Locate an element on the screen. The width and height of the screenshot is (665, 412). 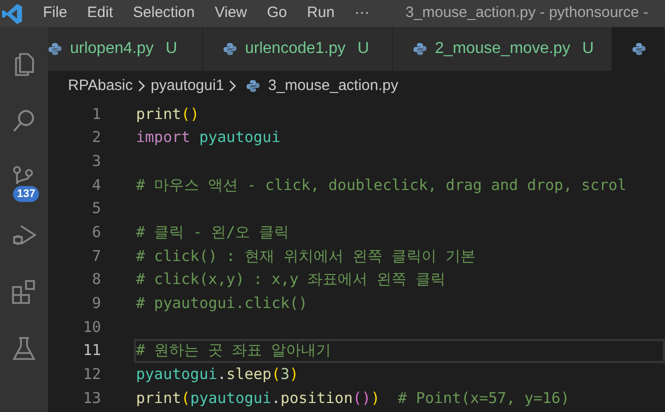
menu-item: Run is located at coordinates (321, 13).